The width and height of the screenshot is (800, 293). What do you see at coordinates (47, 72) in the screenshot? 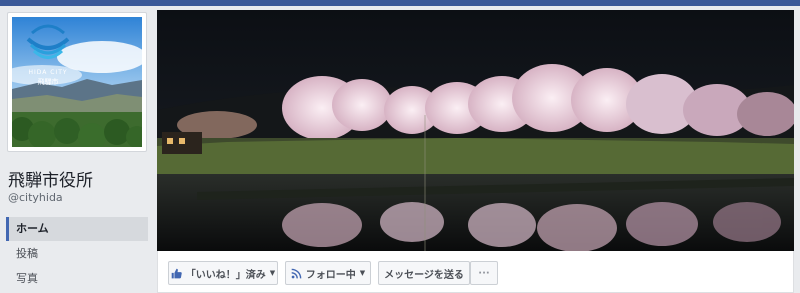
I see `svg-text: HIDA CITY` at bounding box center [47, 72].